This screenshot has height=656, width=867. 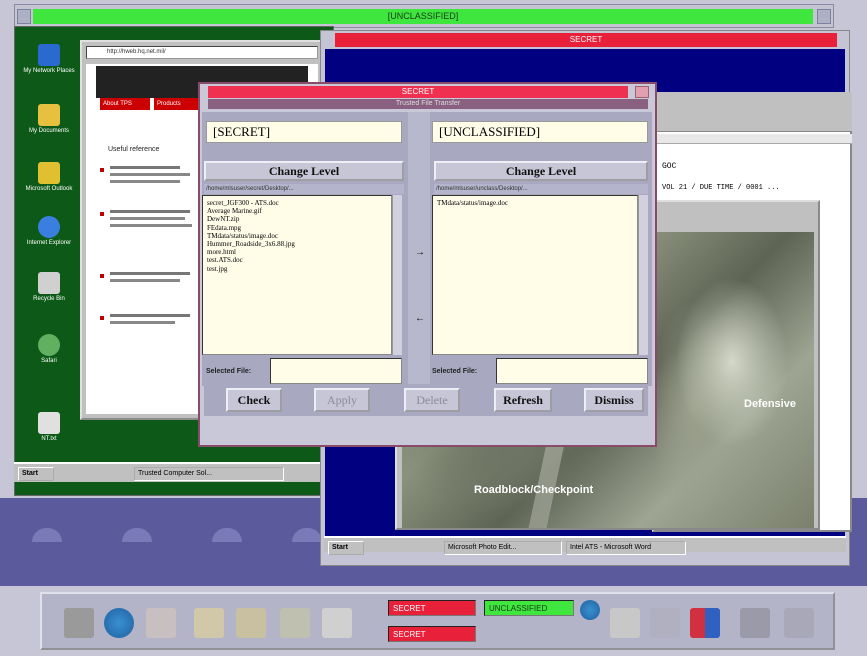 I want to click on folder-icon: My Documents, so click(x=49, y=119).